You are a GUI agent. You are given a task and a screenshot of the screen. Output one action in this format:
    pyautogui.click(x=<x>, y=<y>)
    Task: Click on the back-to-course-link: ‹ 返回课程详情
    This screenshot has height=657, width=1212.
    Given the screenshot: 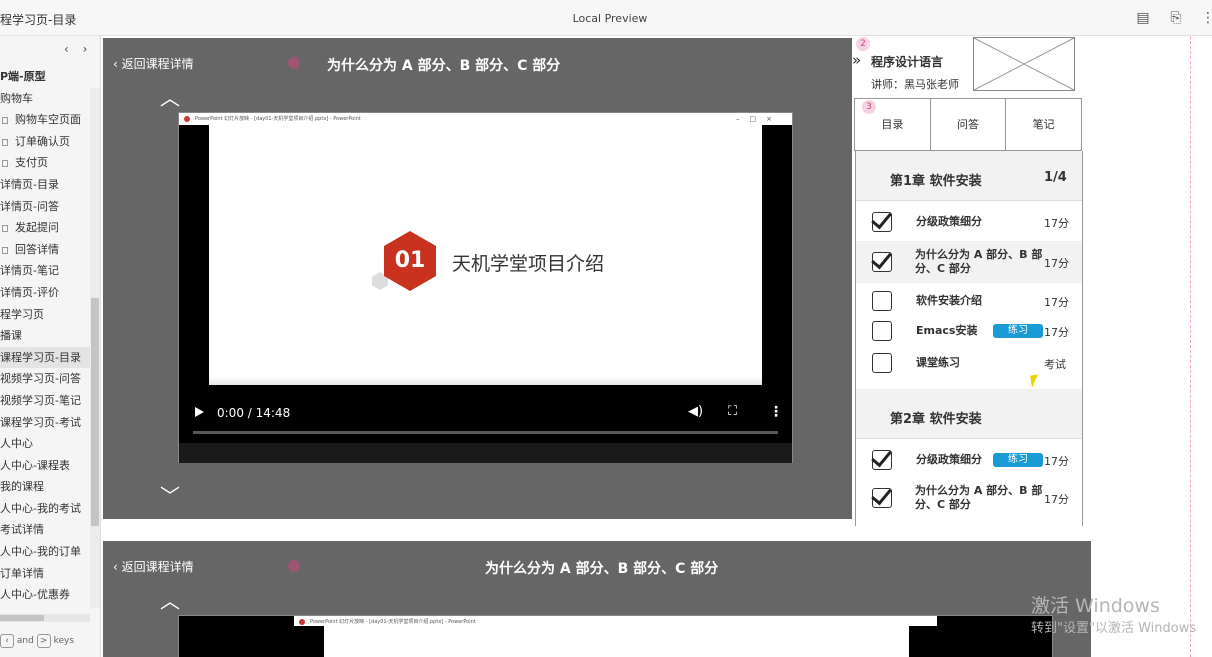 What is the action you would take?
    pyautogui.click(x=153, y=63)
    